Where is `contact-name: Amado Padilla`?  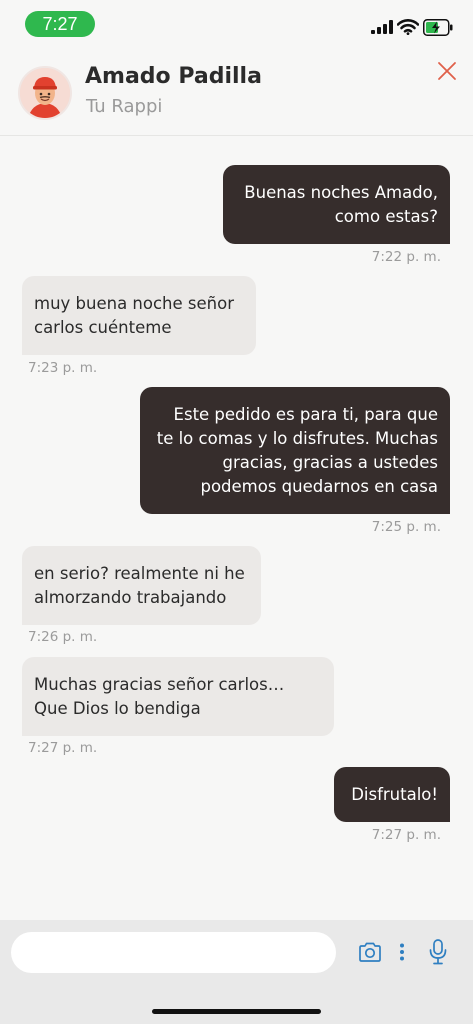
contact-name: Amado Padilla is located at coordinates (173, 76).